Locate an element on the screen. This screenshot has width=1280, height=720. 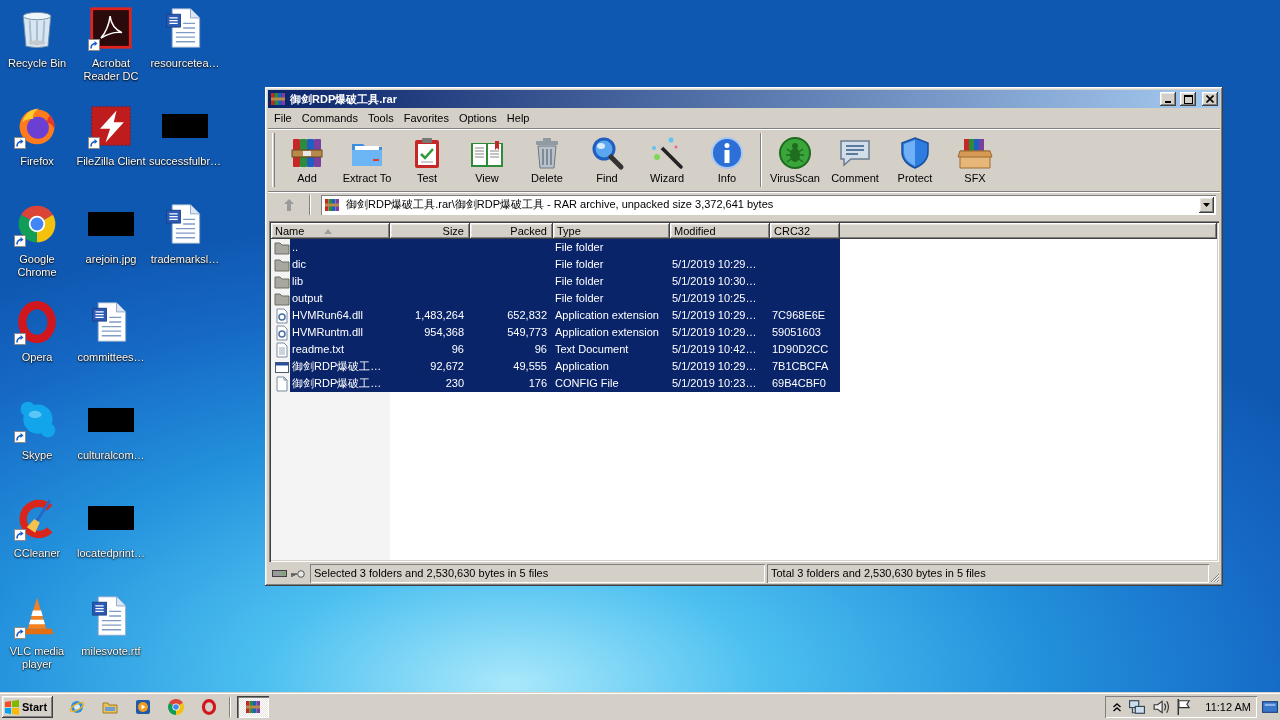
desktop-icon-label: Google Chrome is located at coordinates (37, 266).